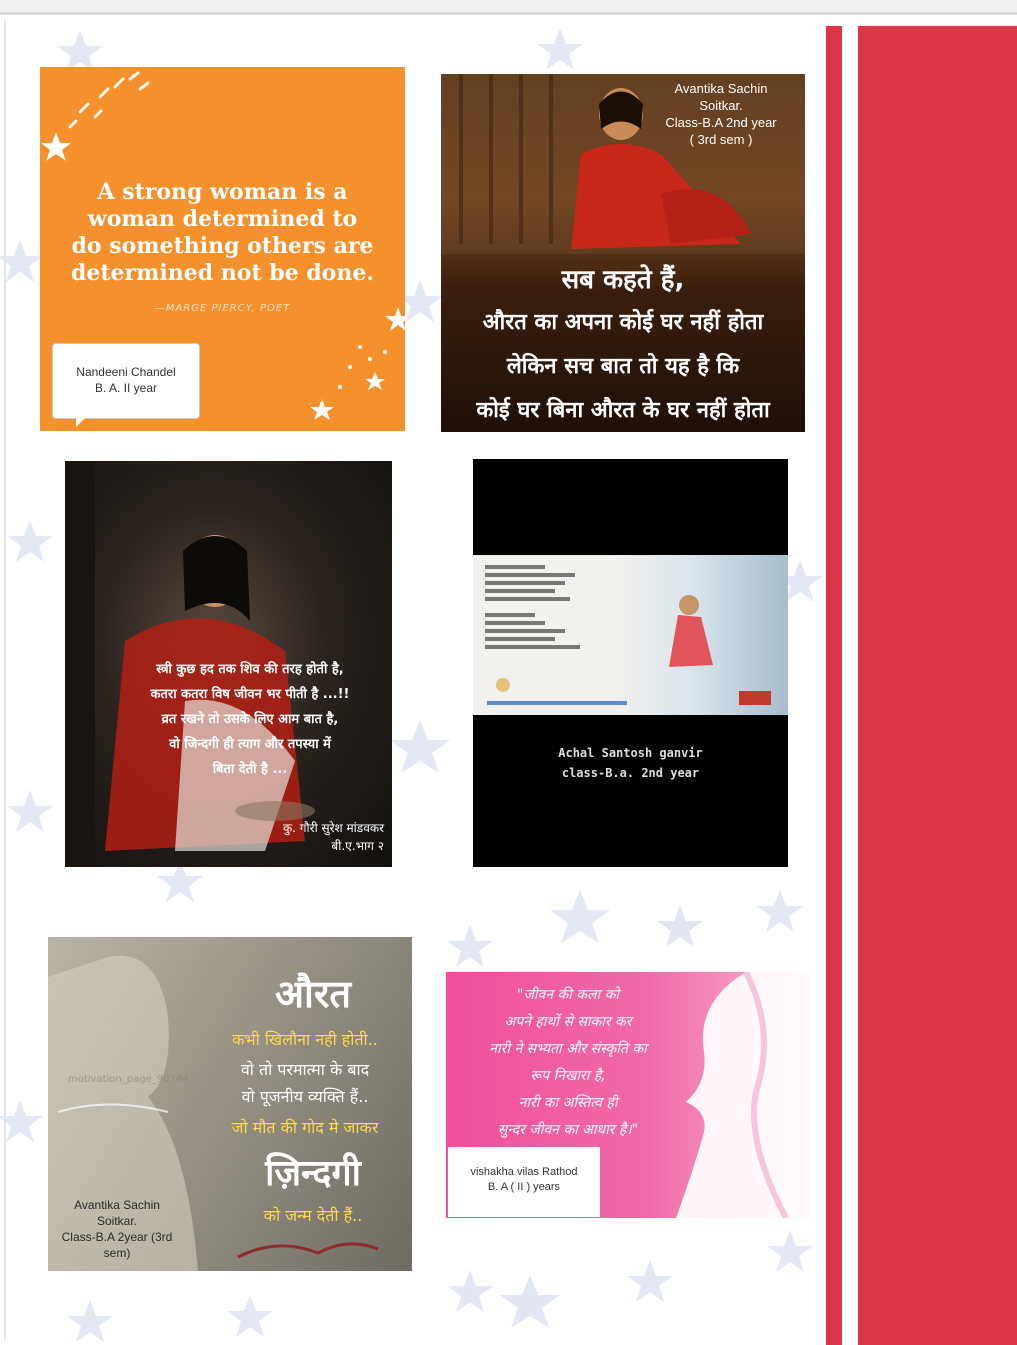 This screenshot has width=1017, height=1345. I want to click on hindi-line: औरत का अपना कोई घर नहीं होता, so click(623, 322).